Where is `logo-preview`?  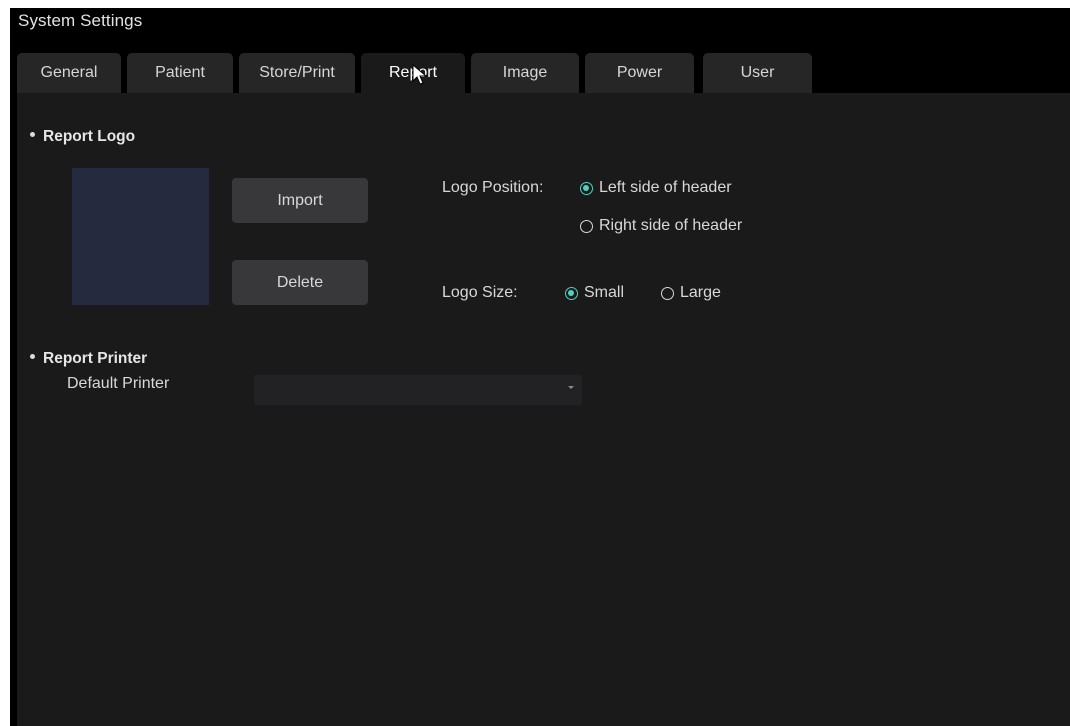 logo-preview is located at coordinates (140, 236).